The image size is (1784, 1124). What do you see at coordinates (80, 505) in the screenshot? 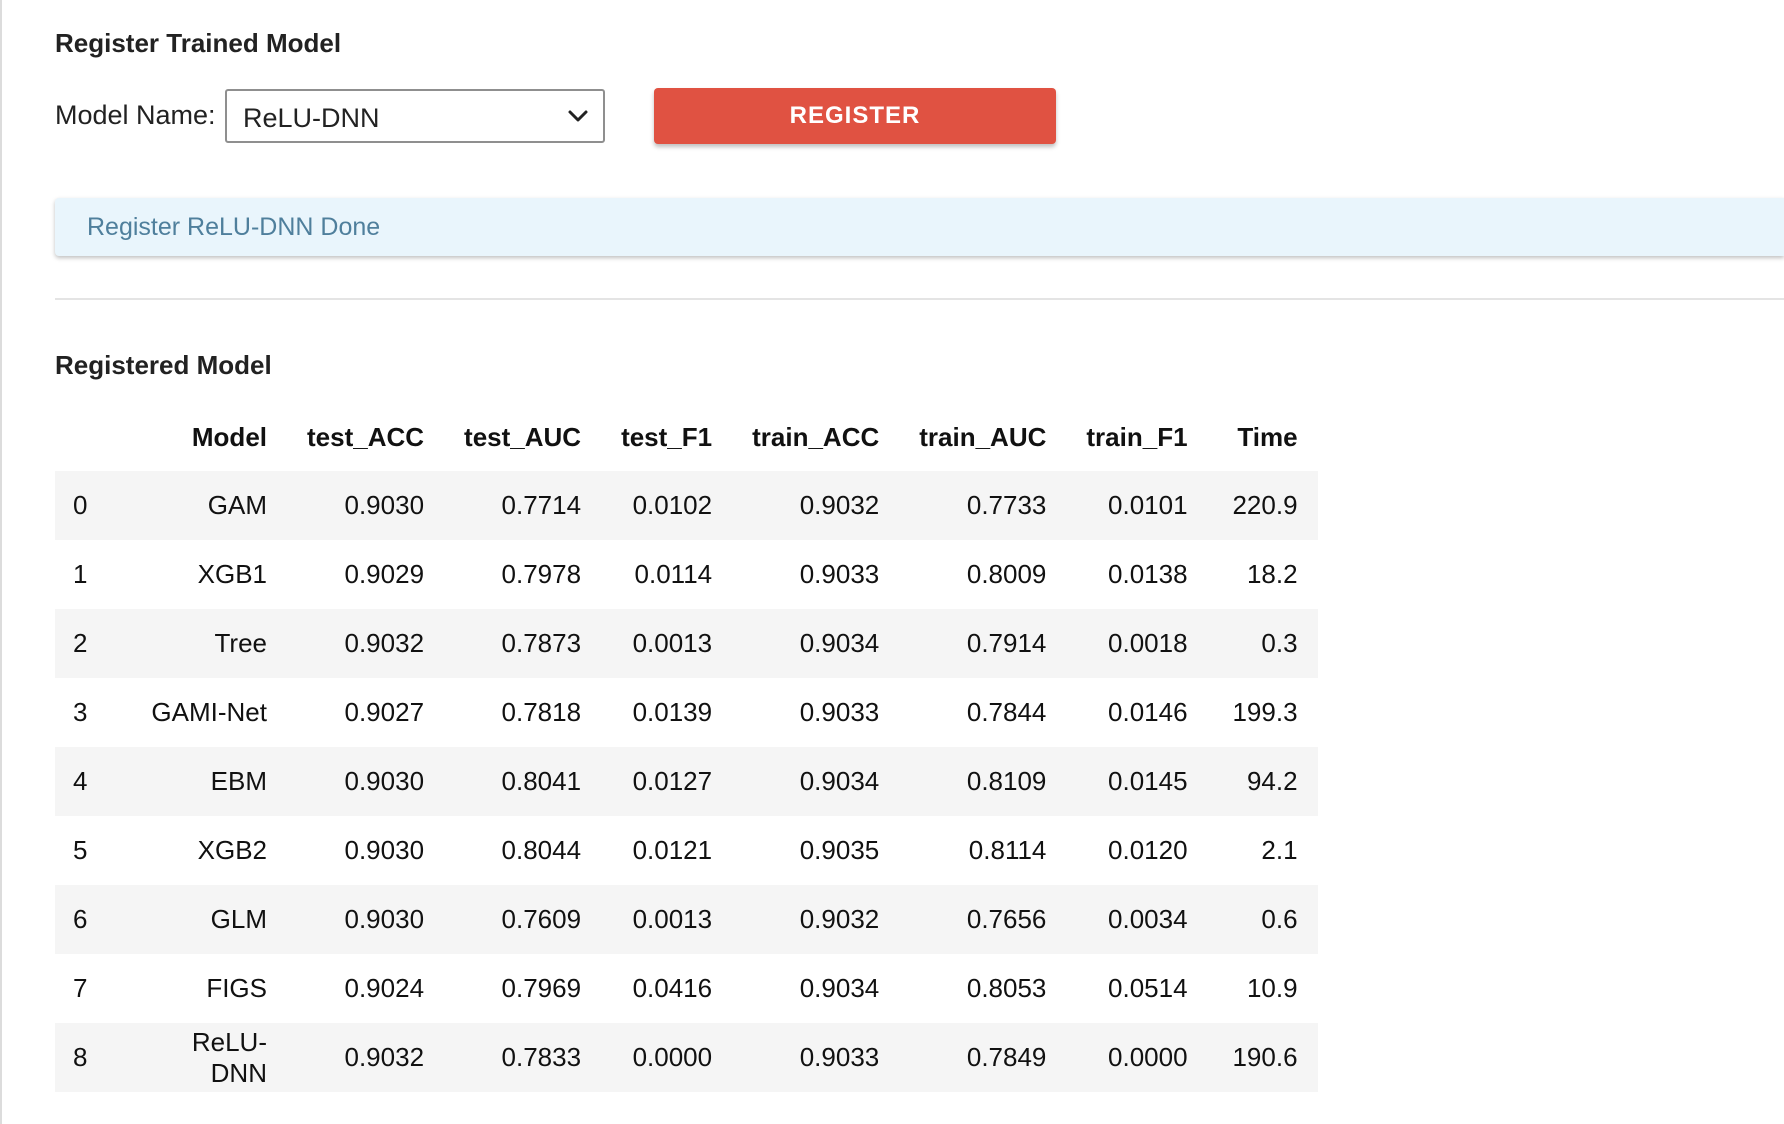
I see `cell-index: 0` at bounding box center [80, 505].